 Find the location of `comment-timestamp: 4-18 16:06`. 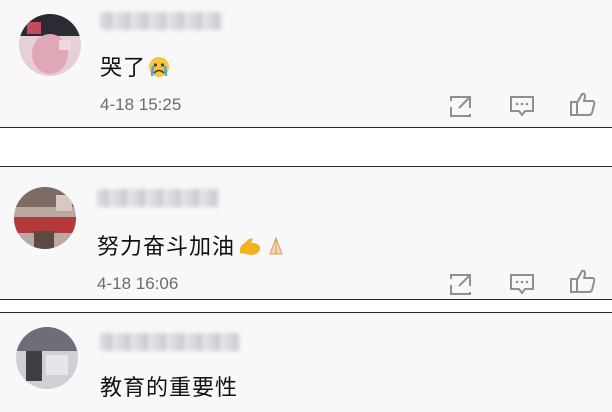

comment-timestamp: 4-18 16:06 is located at coordinates (138, 283).